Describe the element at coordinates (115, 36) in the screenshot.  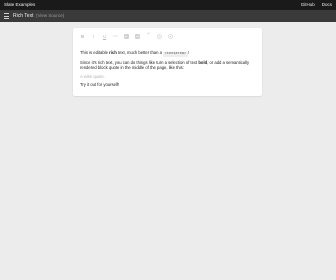
I see `code-icon: <>` at that location.